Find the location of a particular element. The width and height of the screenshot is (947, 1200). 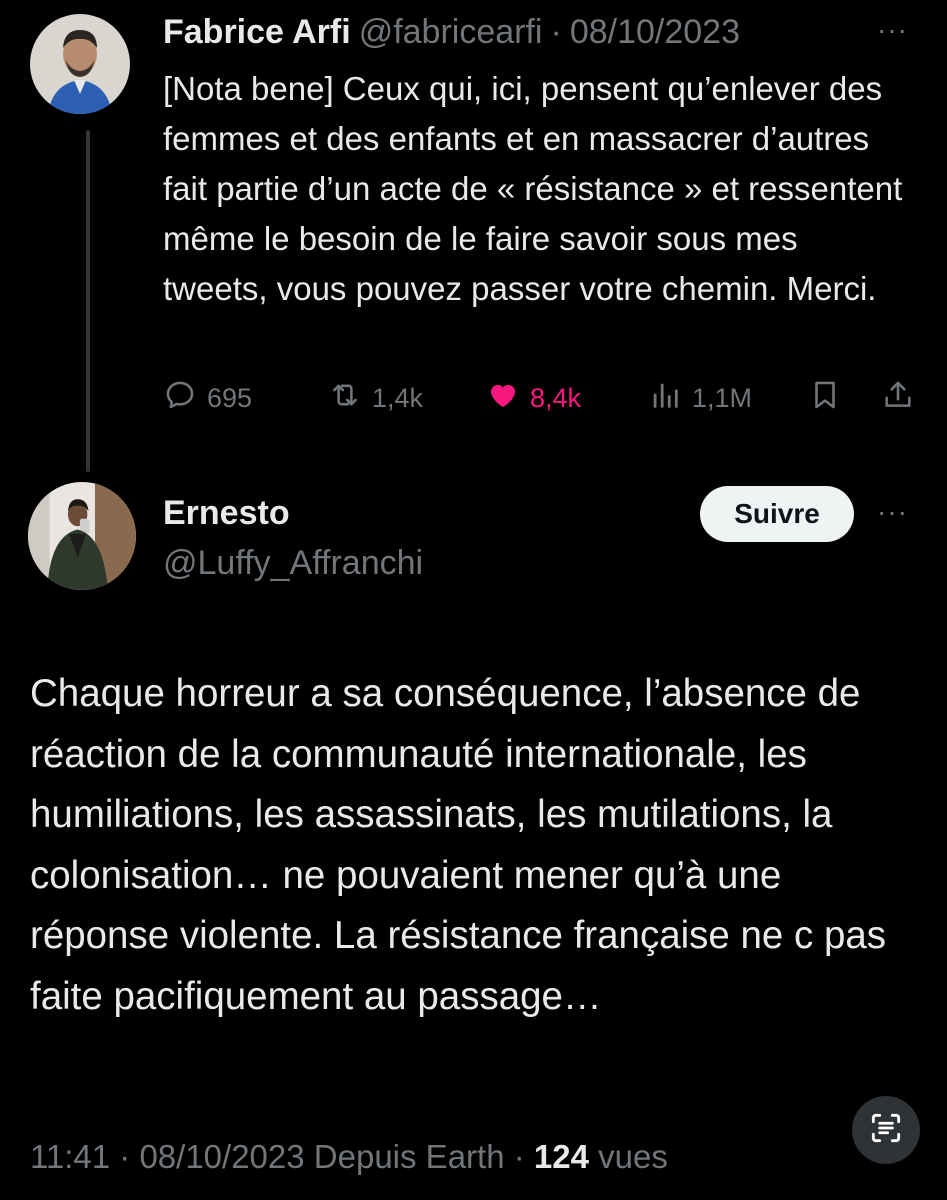

scan-text-icon is located at coordinates (886, 1130).